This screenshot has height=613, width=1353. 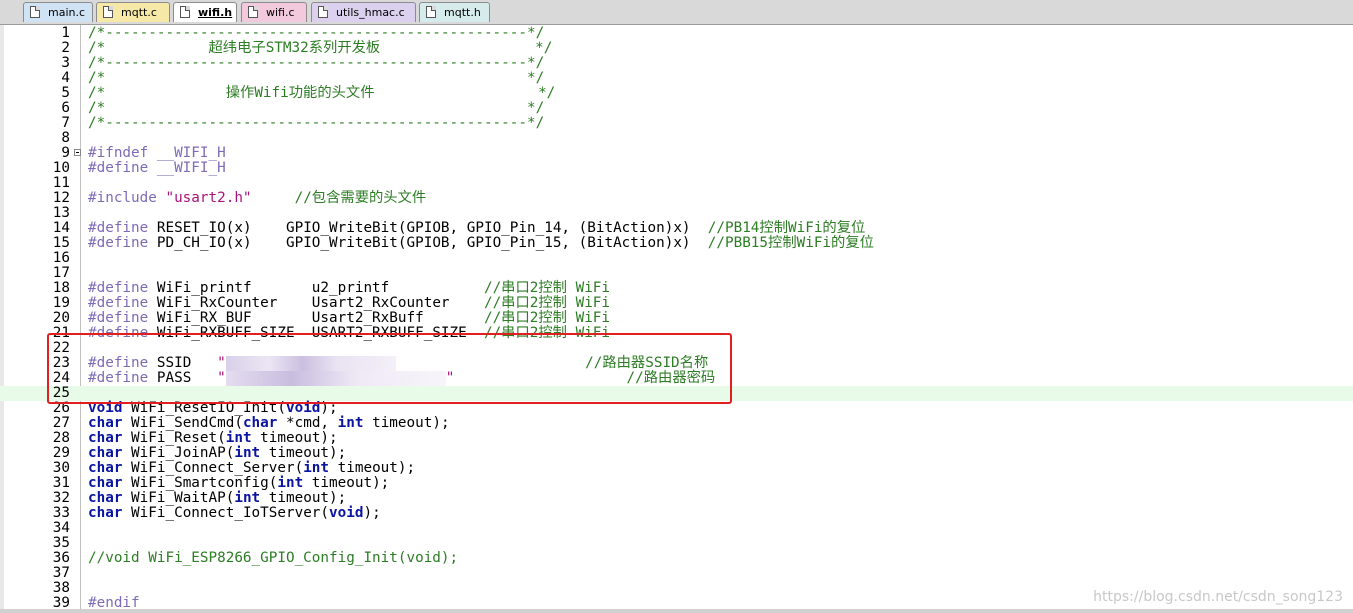 What do you see at coordinates (372, 513) in the screenshot?
I see `code-token: );` at bounding box center [372, 513].